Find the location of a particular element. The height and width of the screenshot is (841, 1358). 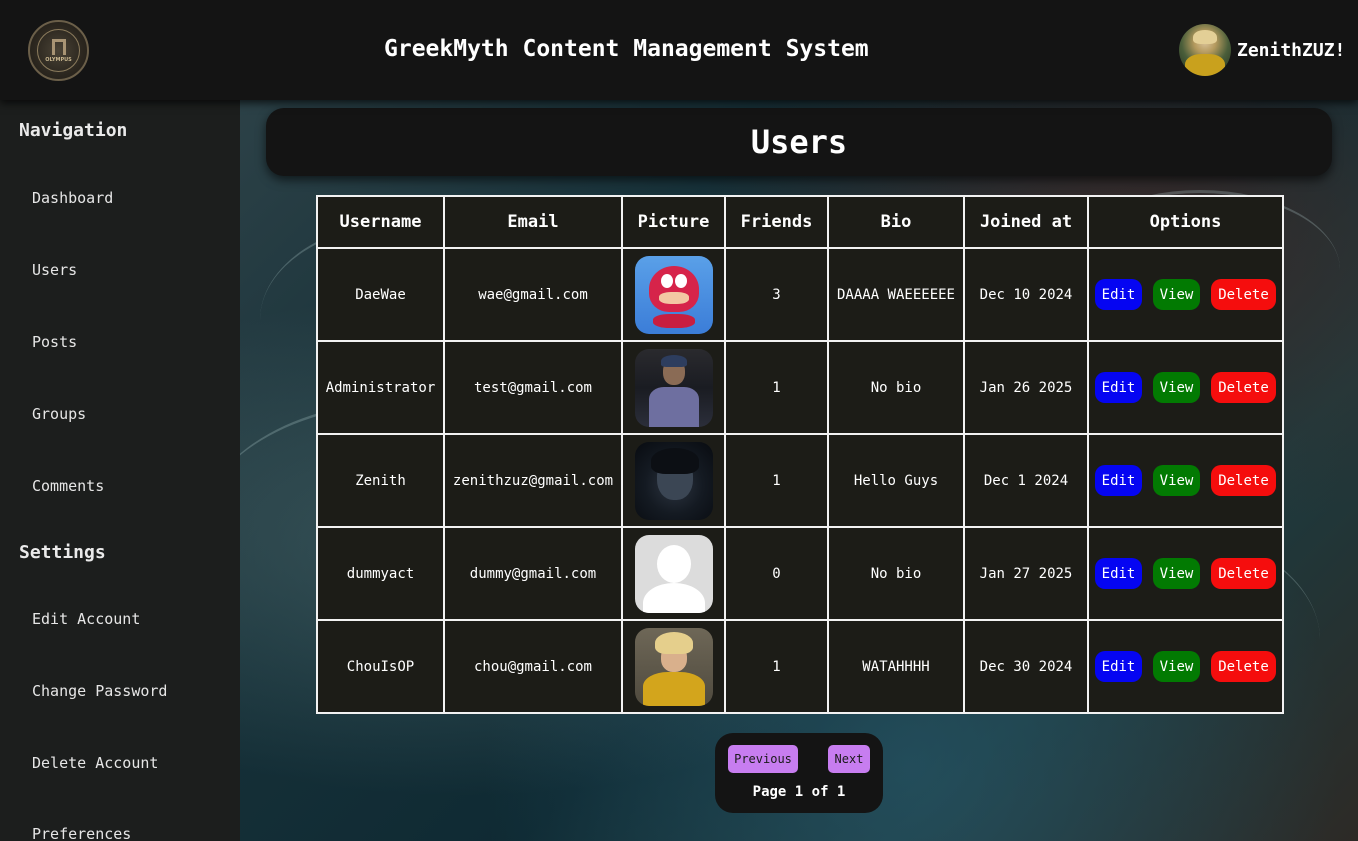

logo-text: OLYMPUS is located at coordinates (58, 59).